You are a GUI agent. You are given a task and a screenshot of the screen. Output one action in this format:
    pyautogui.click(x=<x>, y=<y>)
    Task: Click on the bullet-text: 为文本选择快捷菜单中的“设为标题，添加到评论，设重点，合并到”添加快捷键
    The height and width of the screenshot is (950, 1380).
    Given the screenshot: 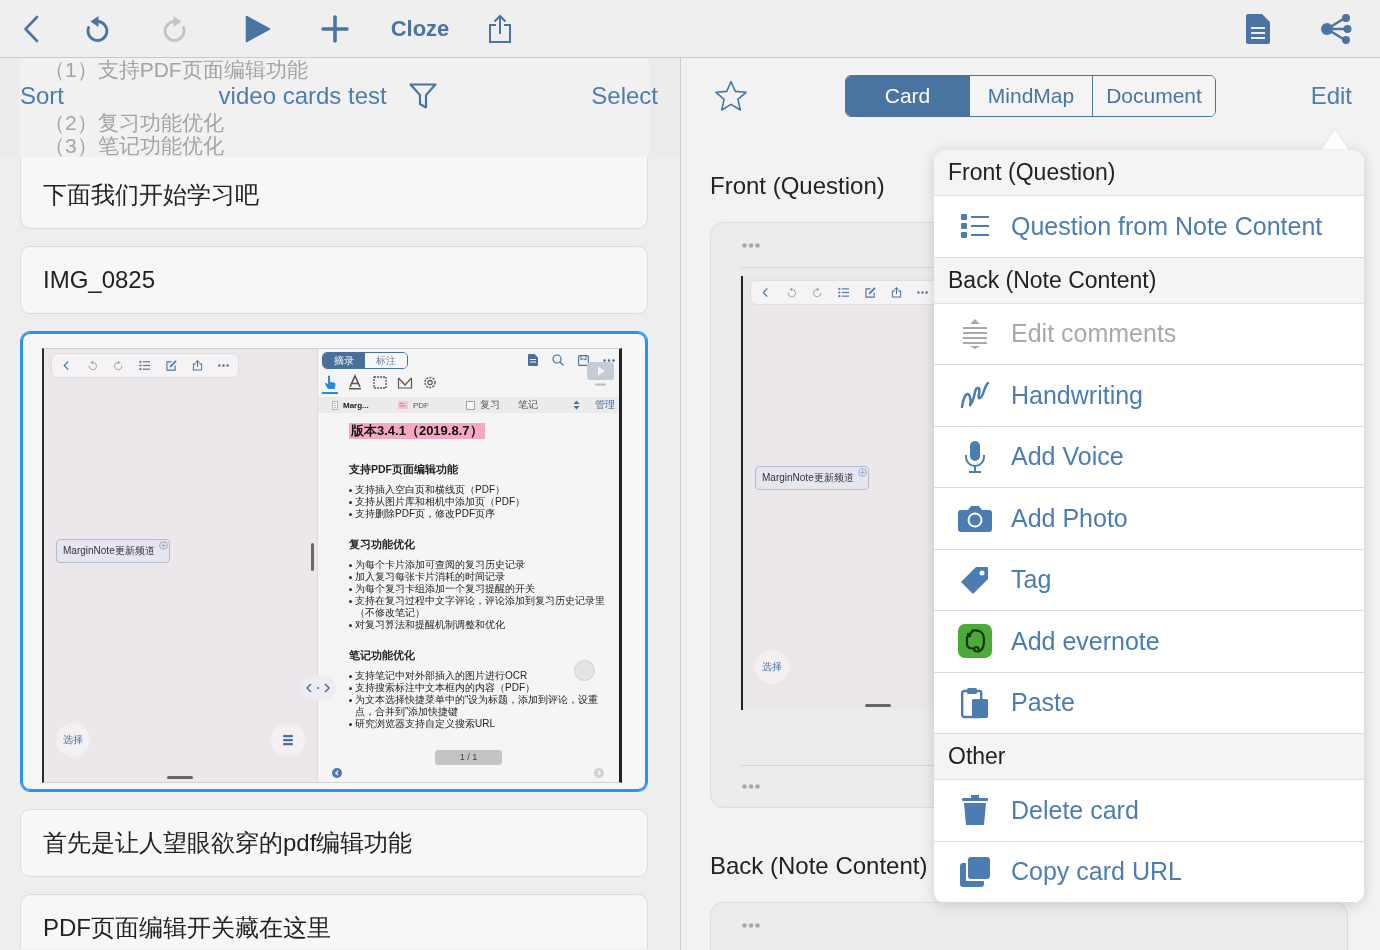 What is the action you would take?
    pyautogui.click(x=477, y=706)
    